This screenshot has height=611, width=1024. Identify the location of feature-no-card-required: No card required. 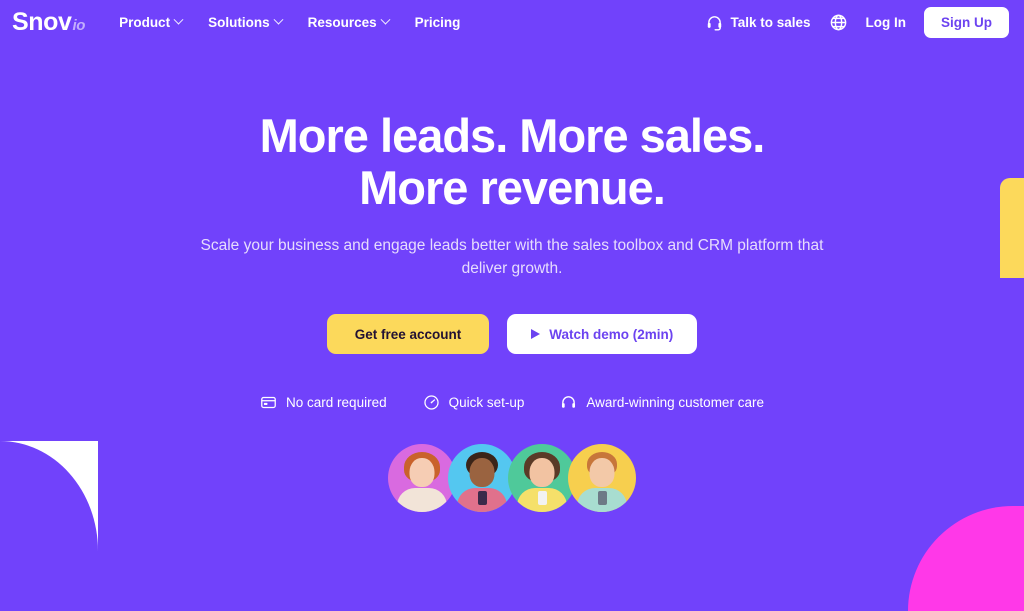
(323, 402).